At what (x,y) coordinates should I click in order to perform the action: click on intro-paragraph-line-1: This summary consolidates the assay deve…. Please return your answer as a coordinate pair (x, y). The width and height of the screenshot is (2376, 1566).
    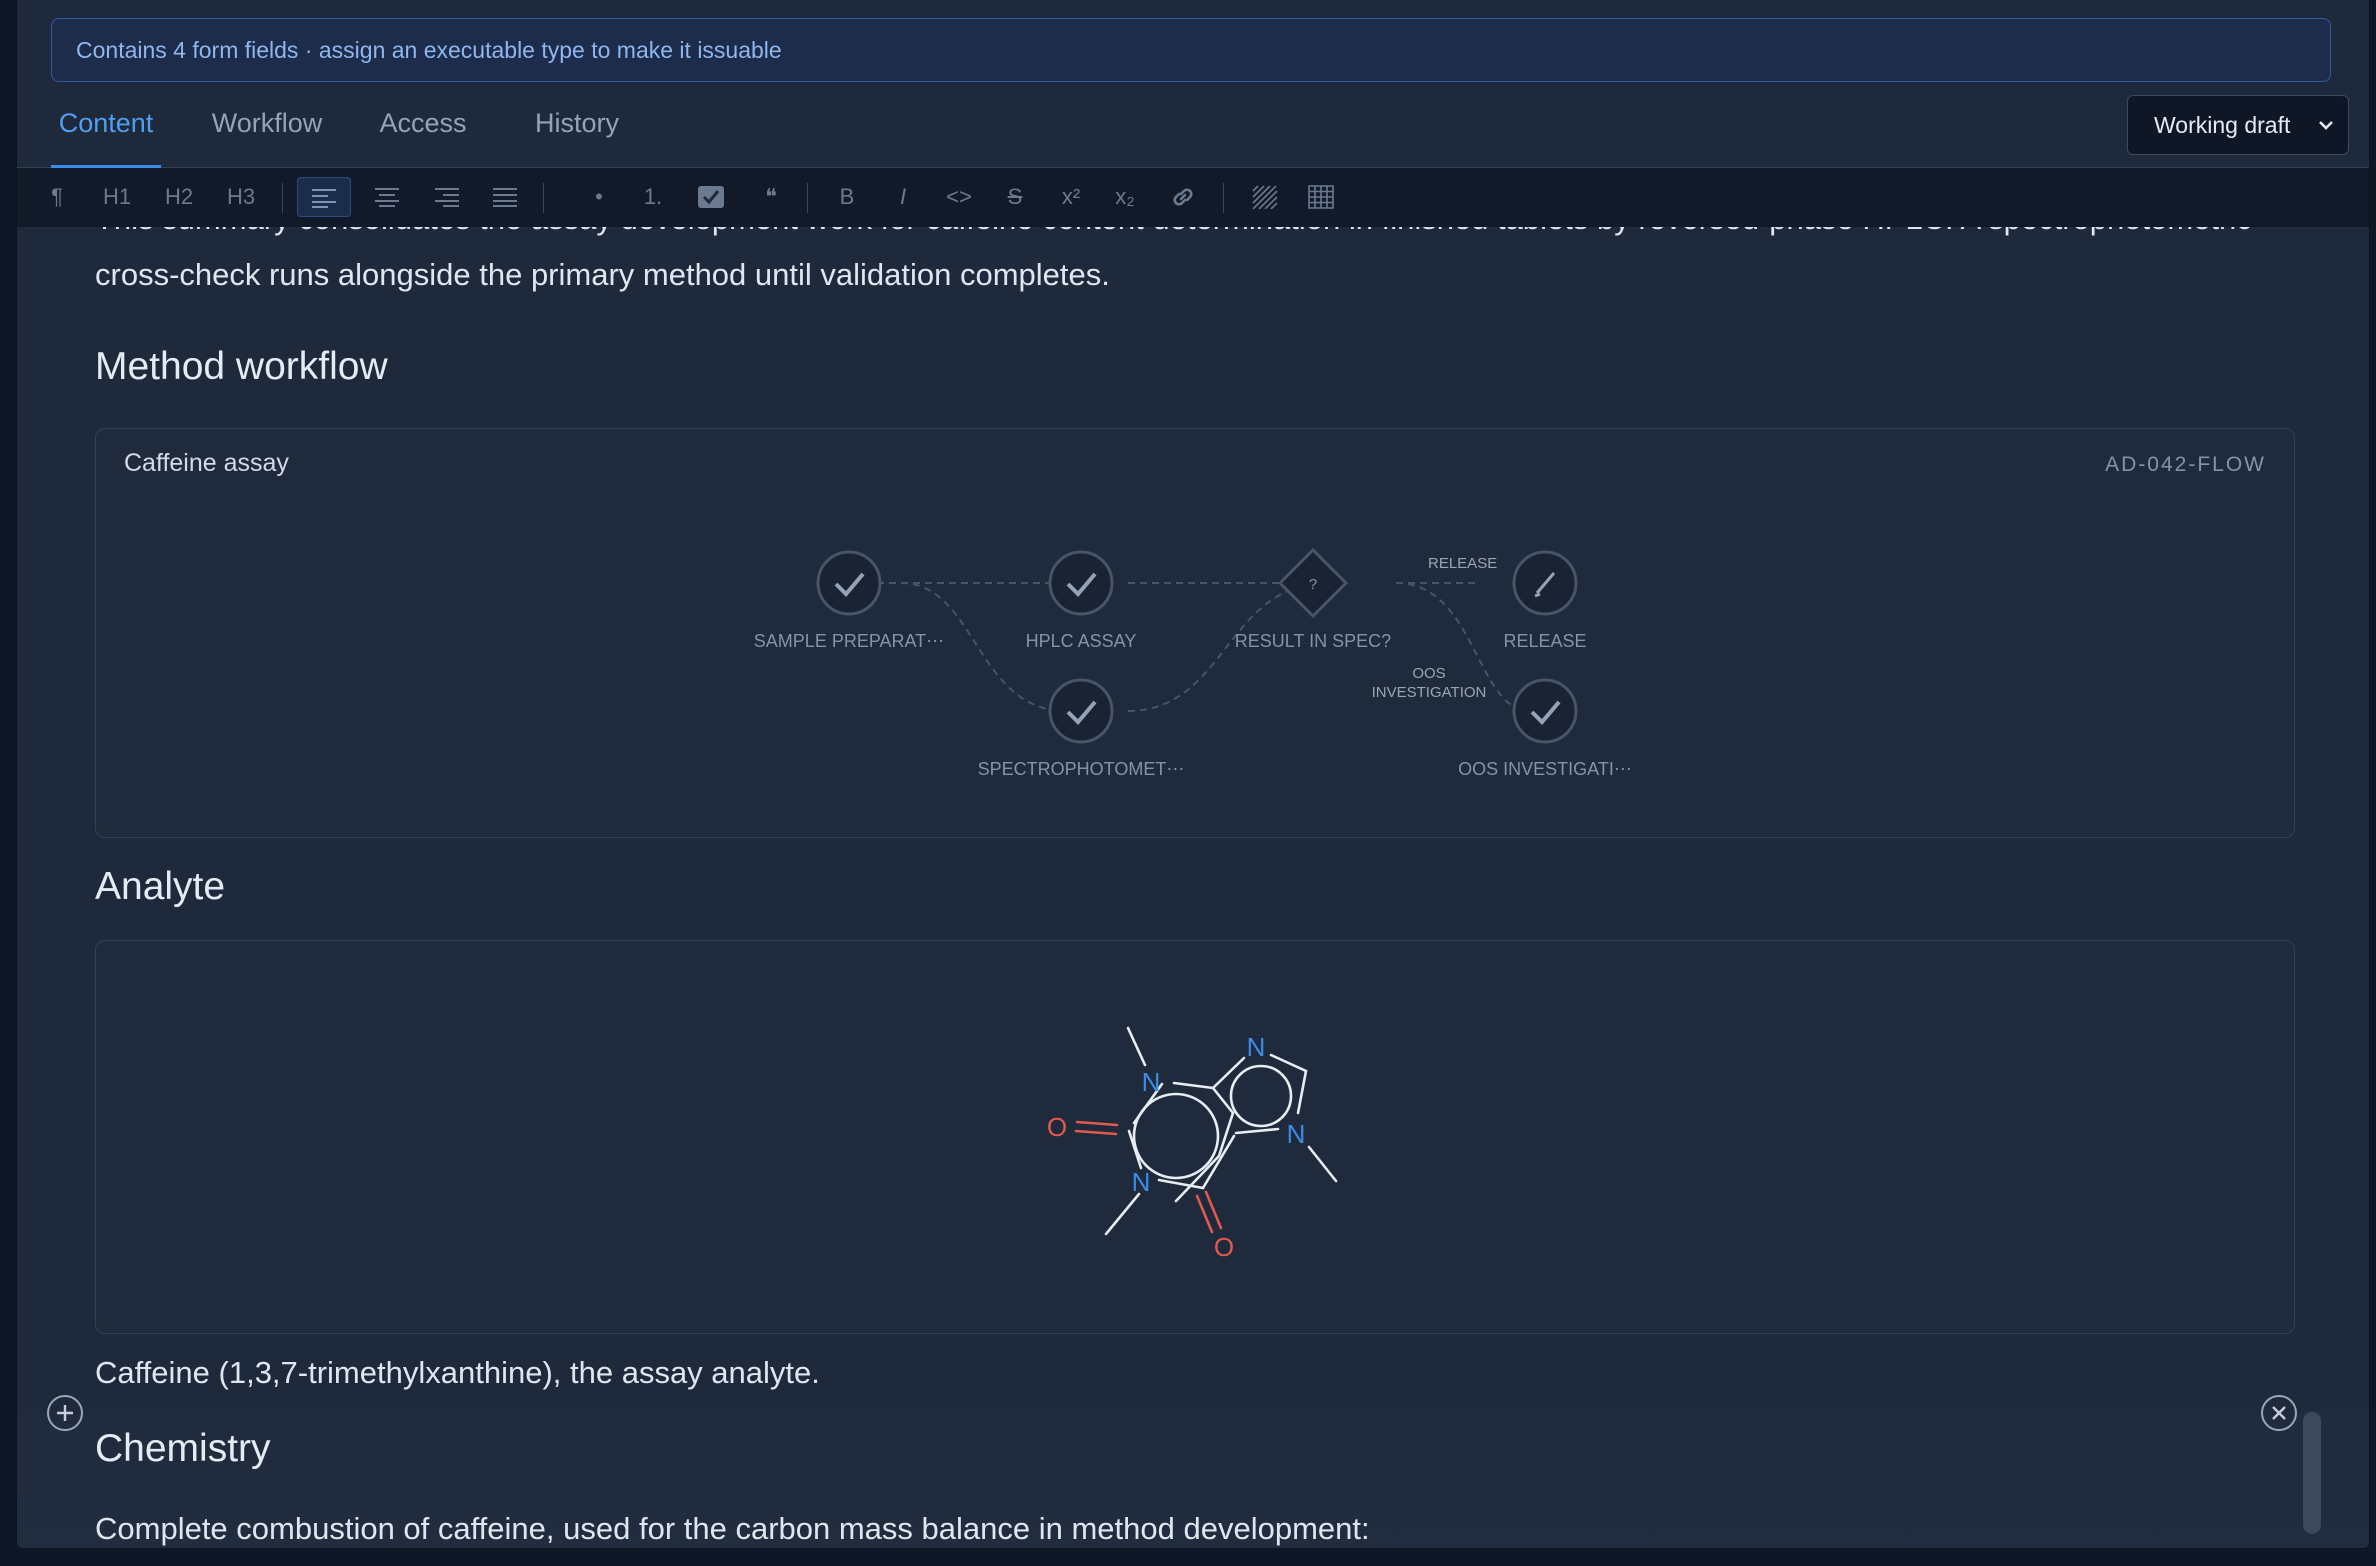
    Looking at the image, I should click on (1173, 237).